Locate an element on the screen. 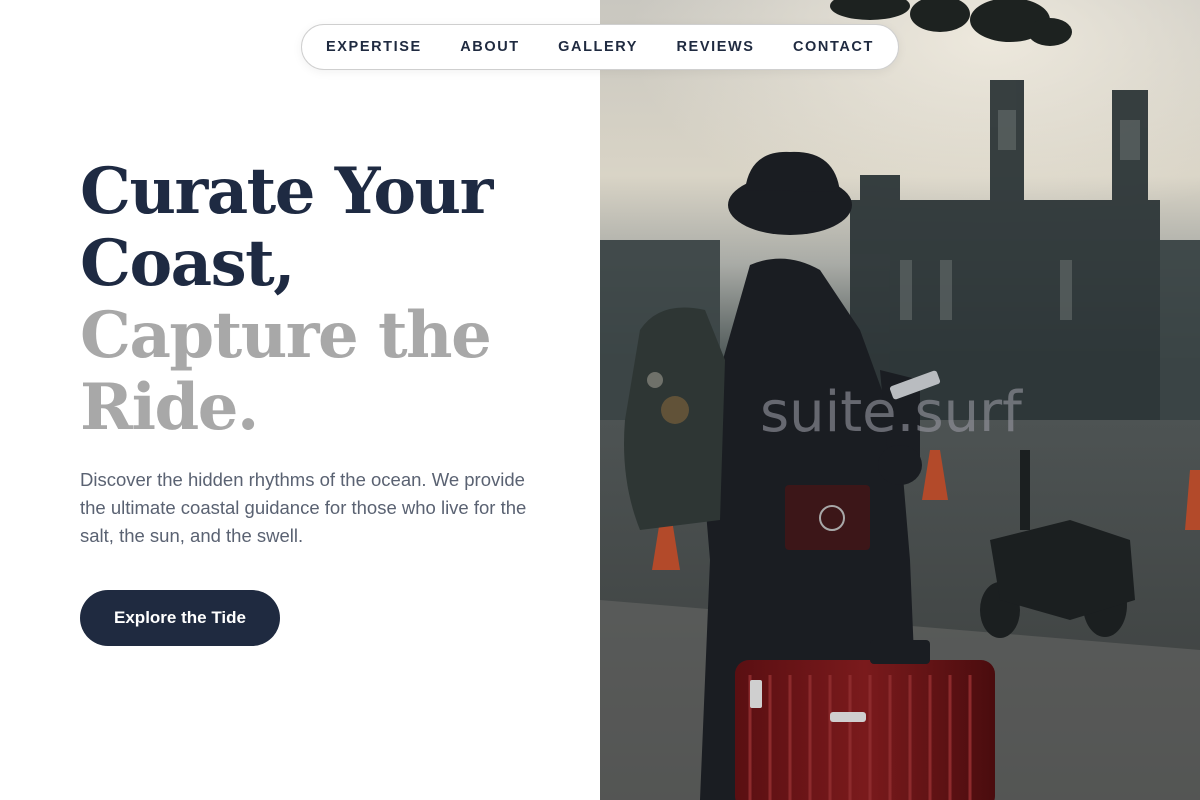 This screenshot has width=1200, height=800. nav-item-gallery: GALLERY is located at coordinates (598, 47).